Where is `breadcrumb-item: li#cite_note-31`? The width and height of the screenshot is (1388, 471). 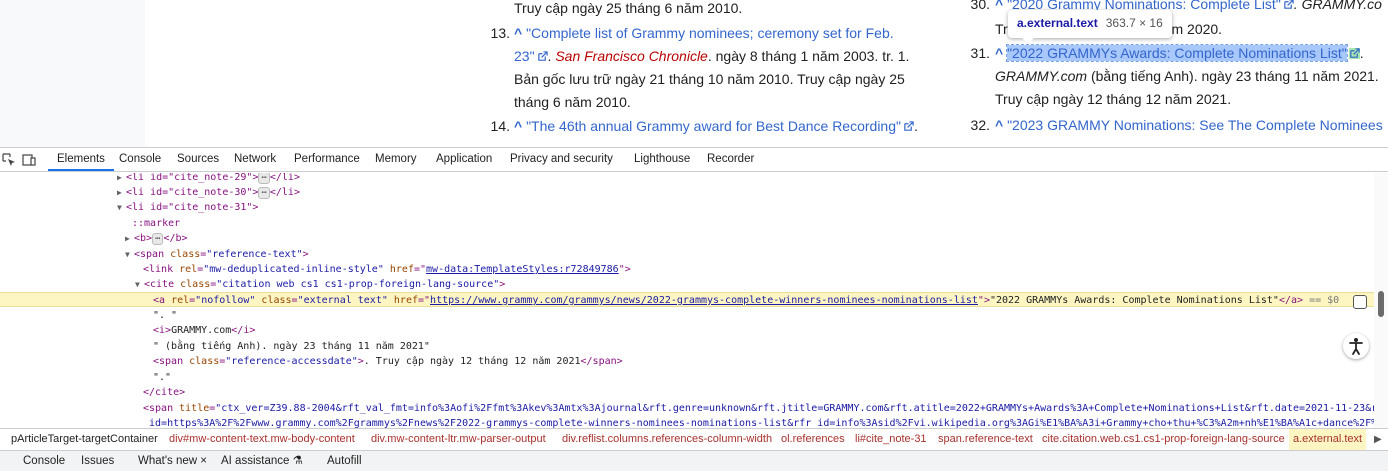 breadcrumb-item: li#cite_note-31 is located at coordinates (891, 439).